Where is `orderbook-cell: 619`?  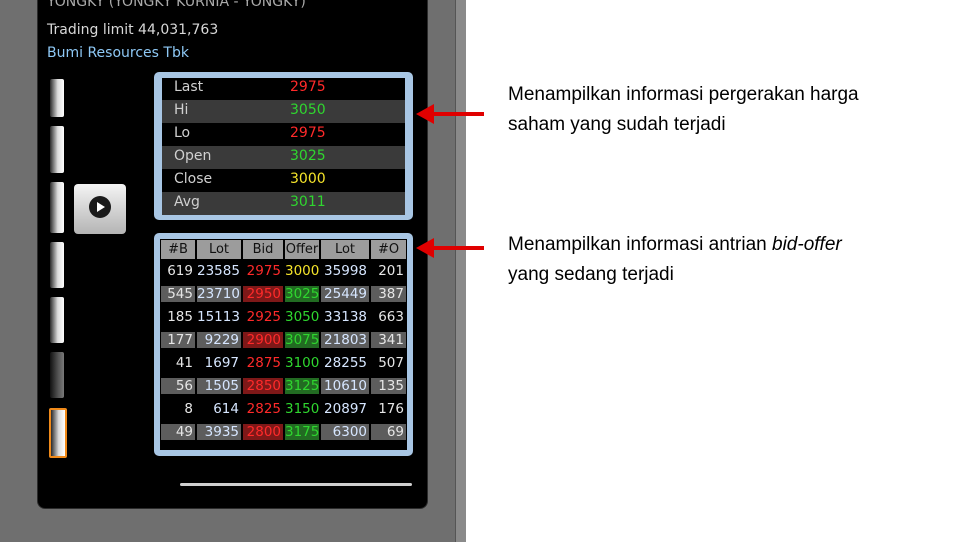
orderbook-cell: 619 is located at coordinates (180, 271).